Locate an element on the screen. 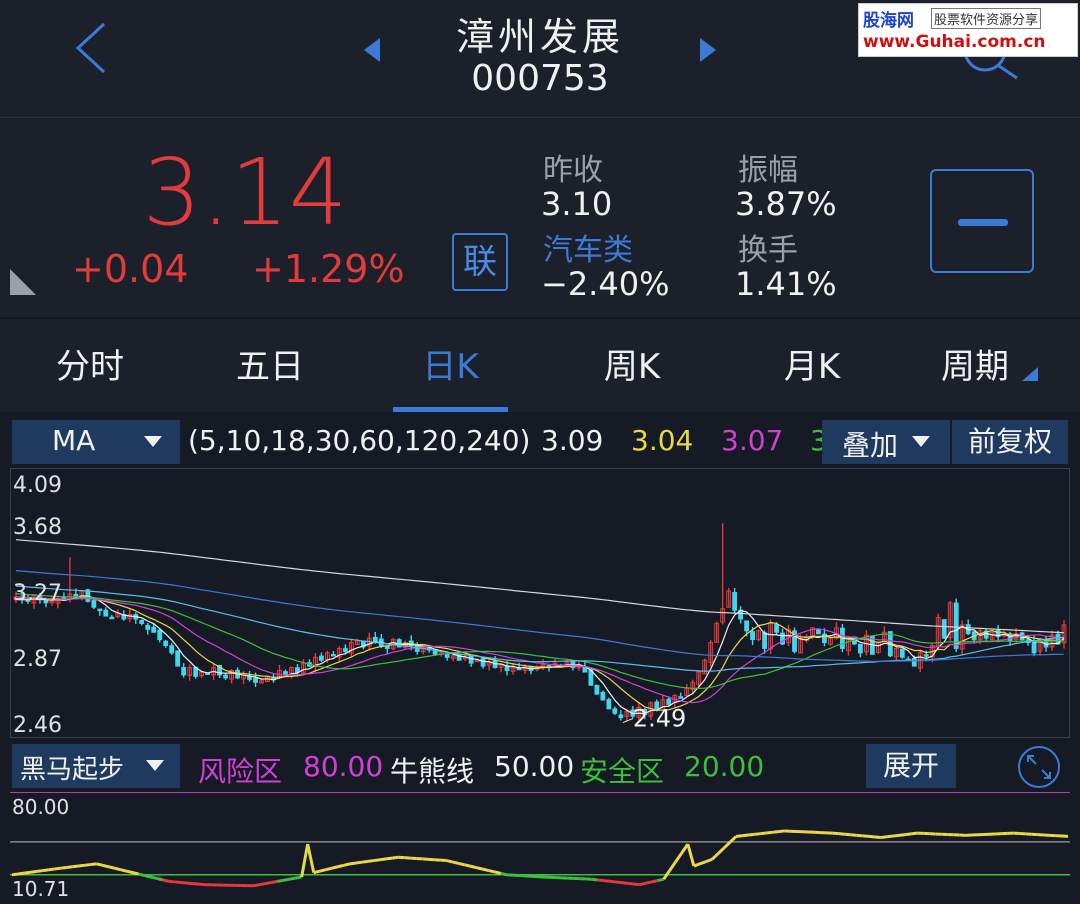  expand-button: 展开 is located at coordinates (911, 766).